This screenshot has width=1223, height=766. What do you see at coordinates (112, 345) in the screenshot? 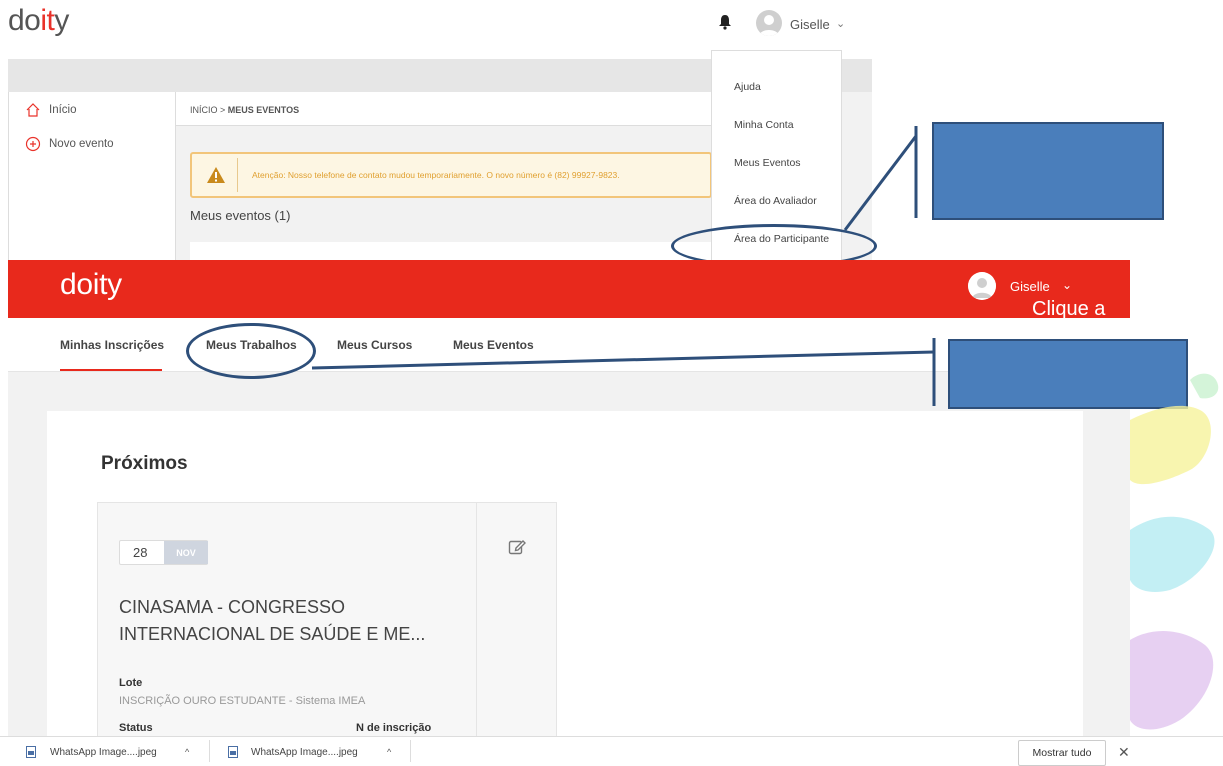
I see `tab-minhas-inscricoes: Minhas Inscrições` at bounding box center [112, 345].